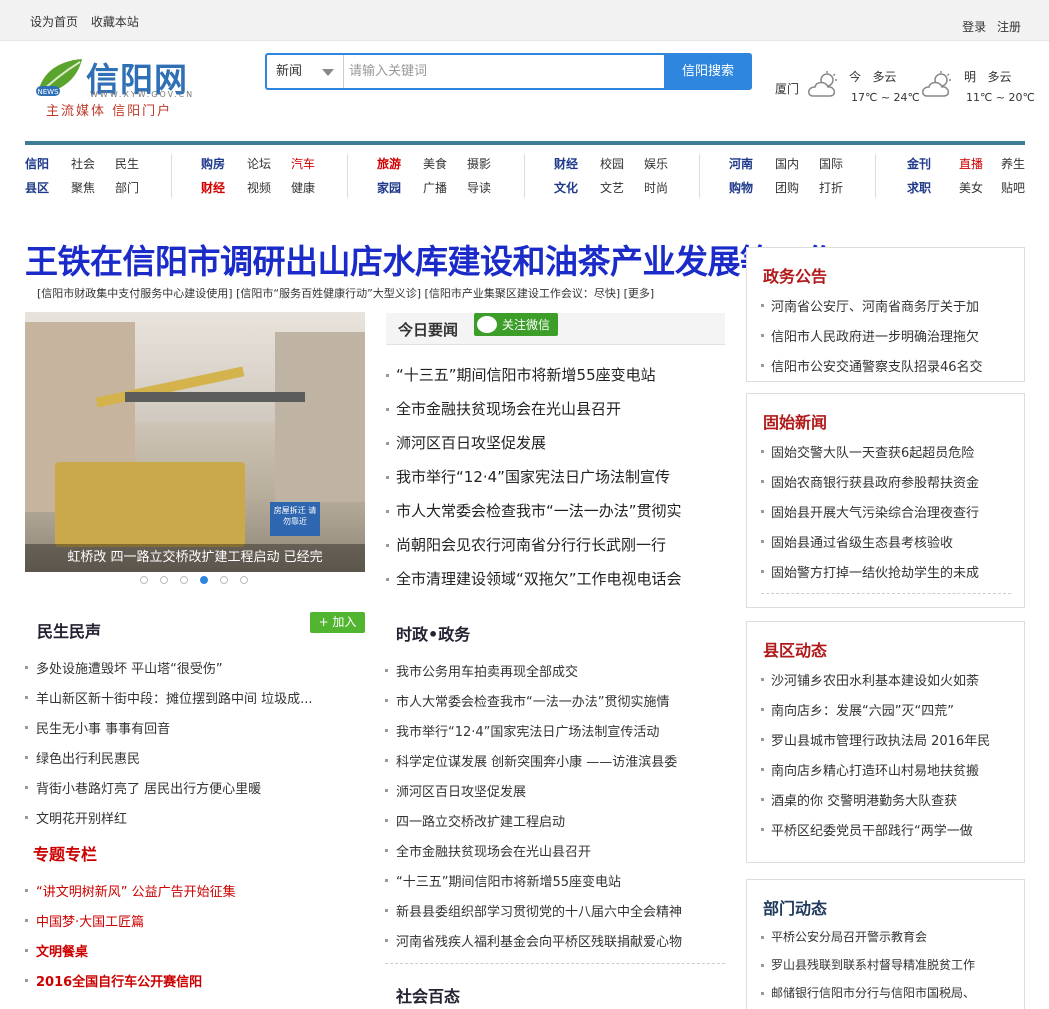 The width and height of the screenshot is (1049, 1009). I want to click on nav-link: 县区, so click(37, 187).